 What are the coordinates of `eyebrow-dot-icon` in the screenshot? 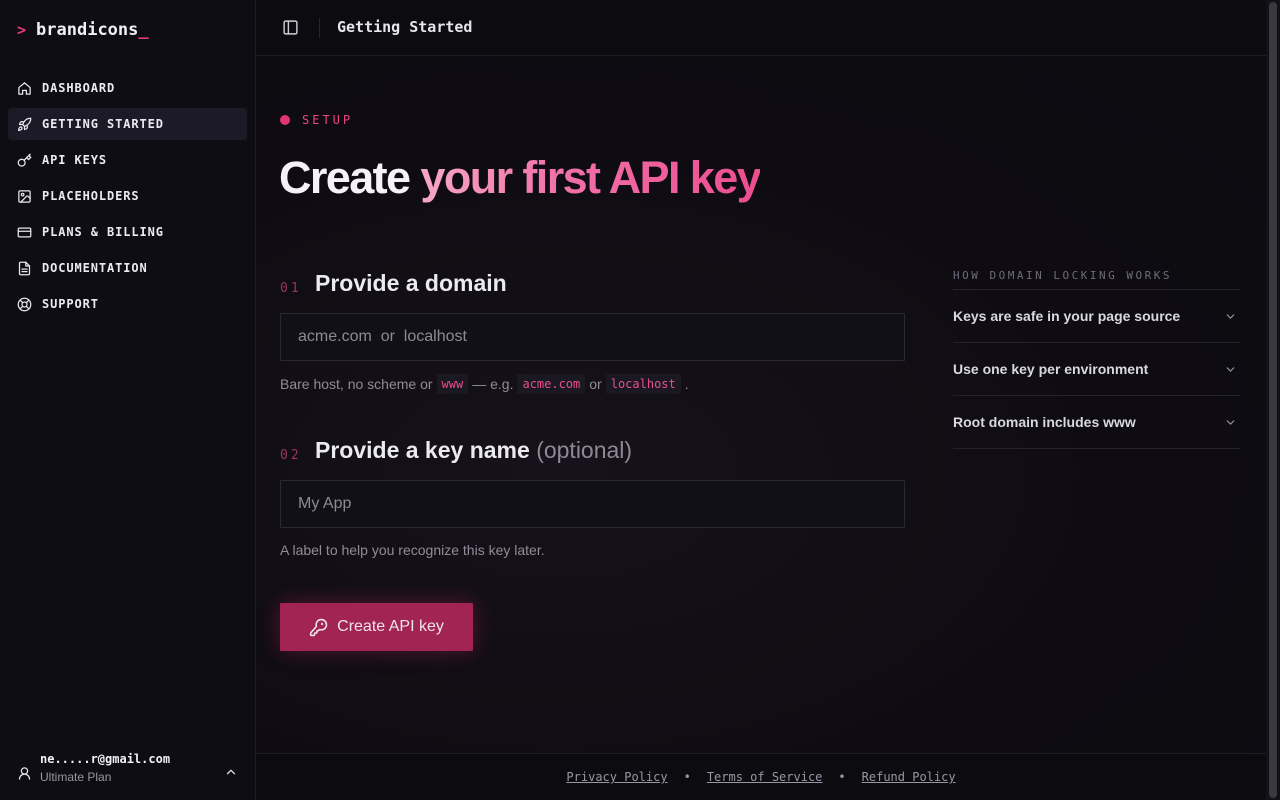 It's located at (285, 120).